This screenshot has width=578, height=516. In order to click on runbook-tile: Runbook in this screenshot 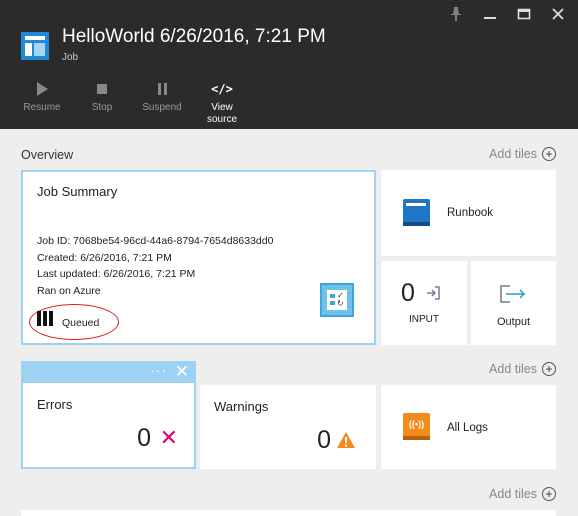, I will do `click(468, 213)`.